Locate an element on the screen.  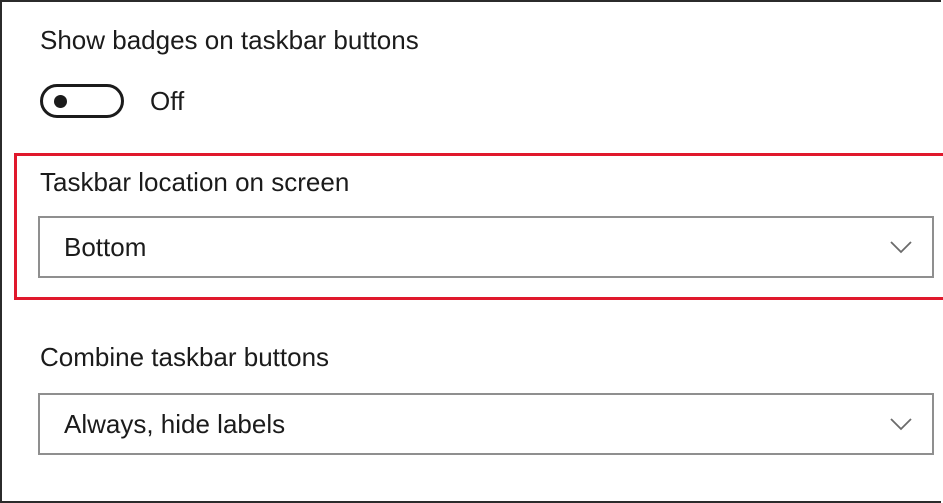
combine-buttons-dropdown: Always, hide labels is located at coordinates (486, 424).